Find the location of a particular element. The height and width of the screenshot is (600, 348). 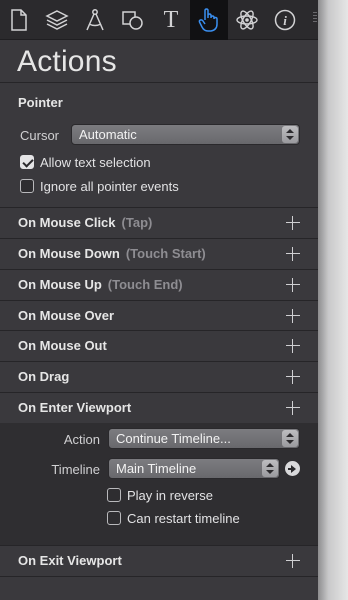

can-restart-timeline-row: Can restart timeline is located at coordinates (173, 518).